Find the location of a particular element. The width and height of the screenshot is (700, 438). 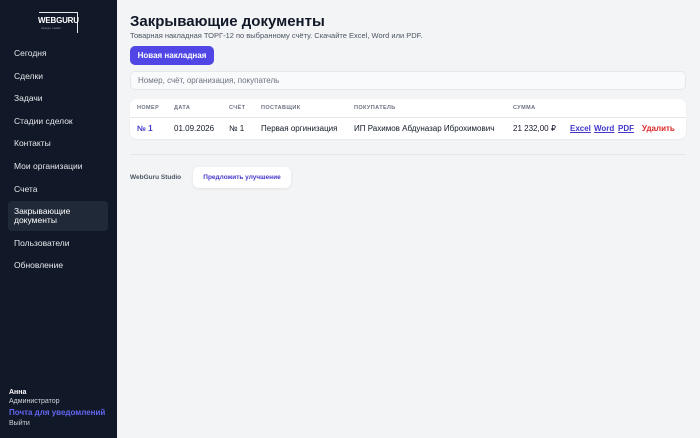

logo-tagline: design studio is located at coordinates (51, 28).